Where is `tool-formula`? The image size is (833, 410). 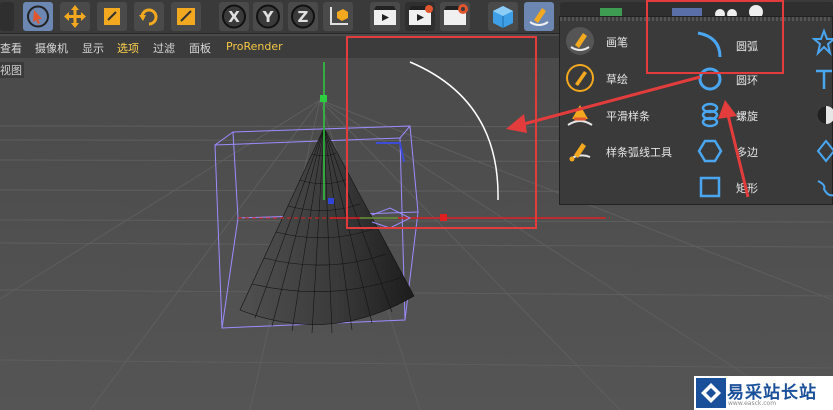
tool-formula is located at coordinates (822, 187).